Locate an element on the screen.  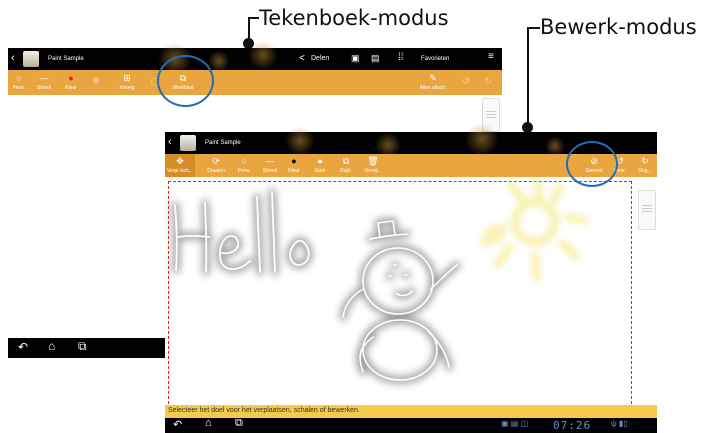
favorites-dropdown: Favorieten is located at coordinates (435, 59).